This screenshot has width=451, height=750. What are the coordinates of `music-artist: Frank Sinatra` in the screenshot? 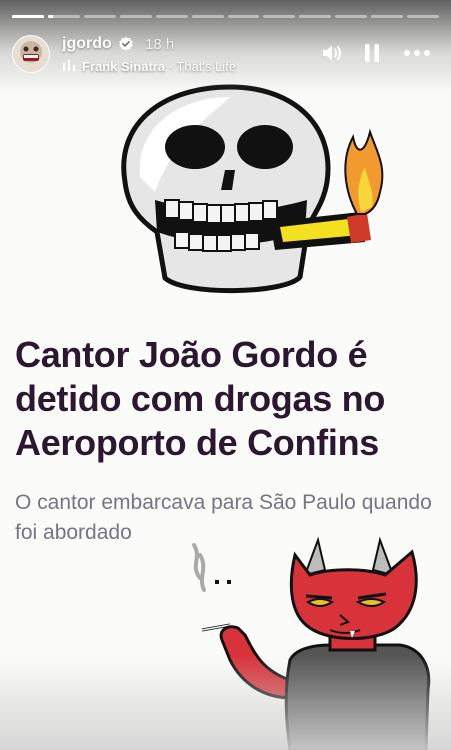 It's located at (124, 66).